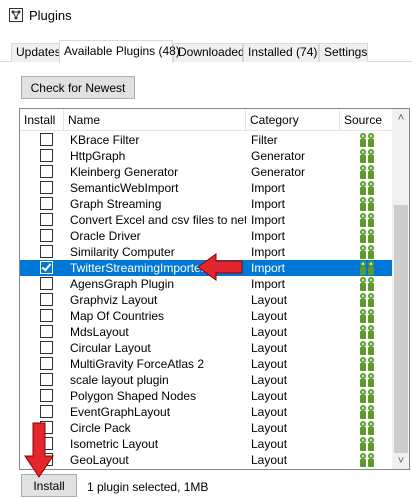 Image resolution: width=412 pixels, height=499 pixels. Describe the element at coordinates (366, 120) in the screenshot. I see `column-header-source: Source` at that location.